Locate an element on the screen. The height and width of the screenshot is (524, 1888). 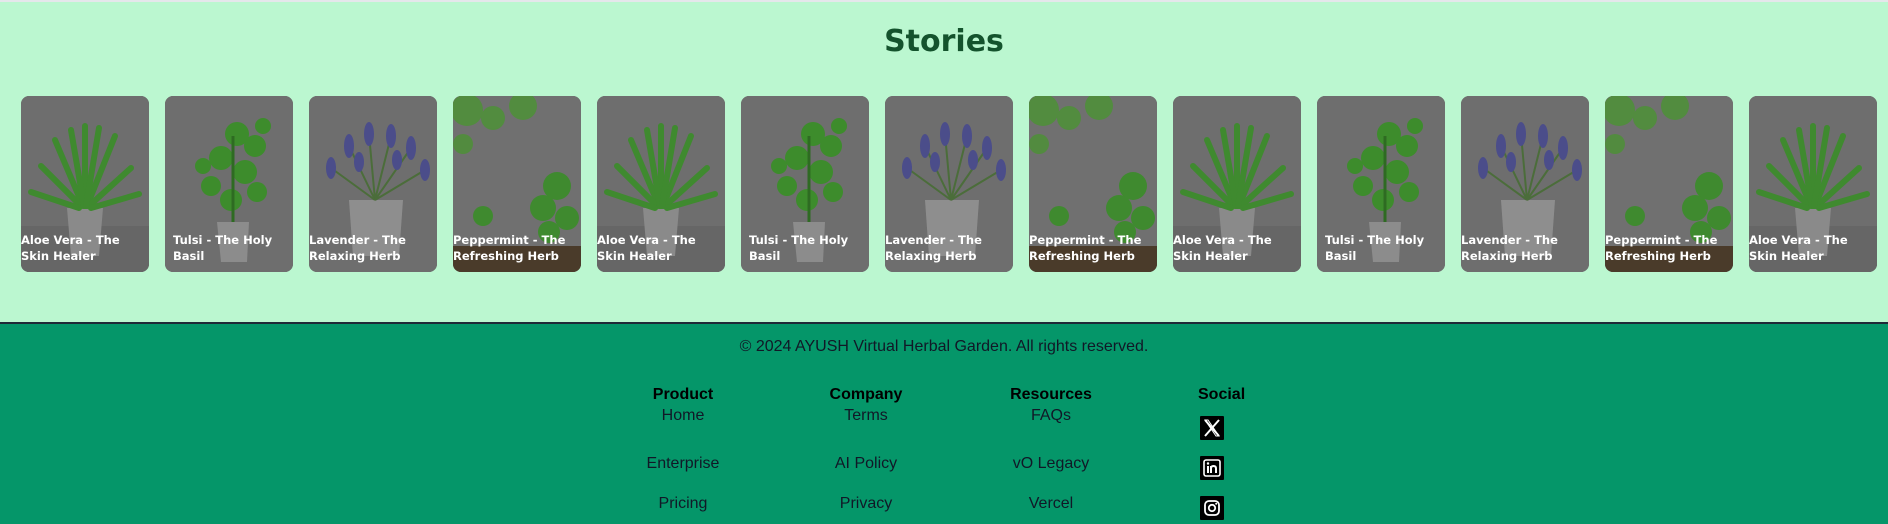
x-icon is located at coordinates (1212, 428).